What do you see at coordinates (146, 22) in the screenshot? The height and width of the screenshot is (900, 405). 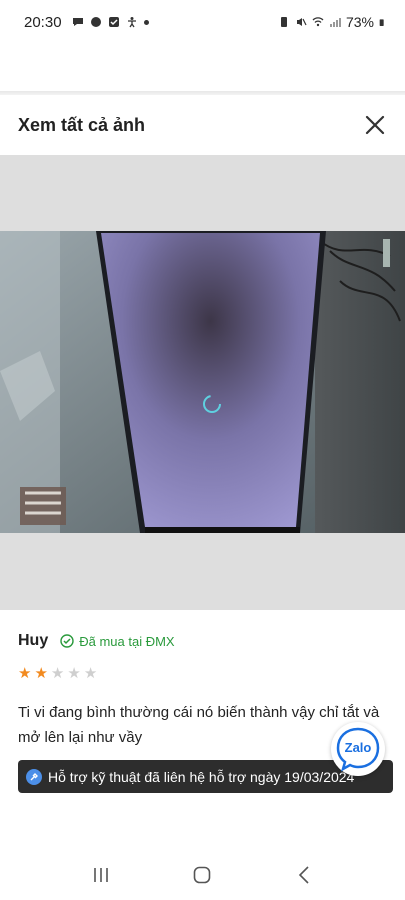 I see `notification-dot` at bounding box center [146, 22].